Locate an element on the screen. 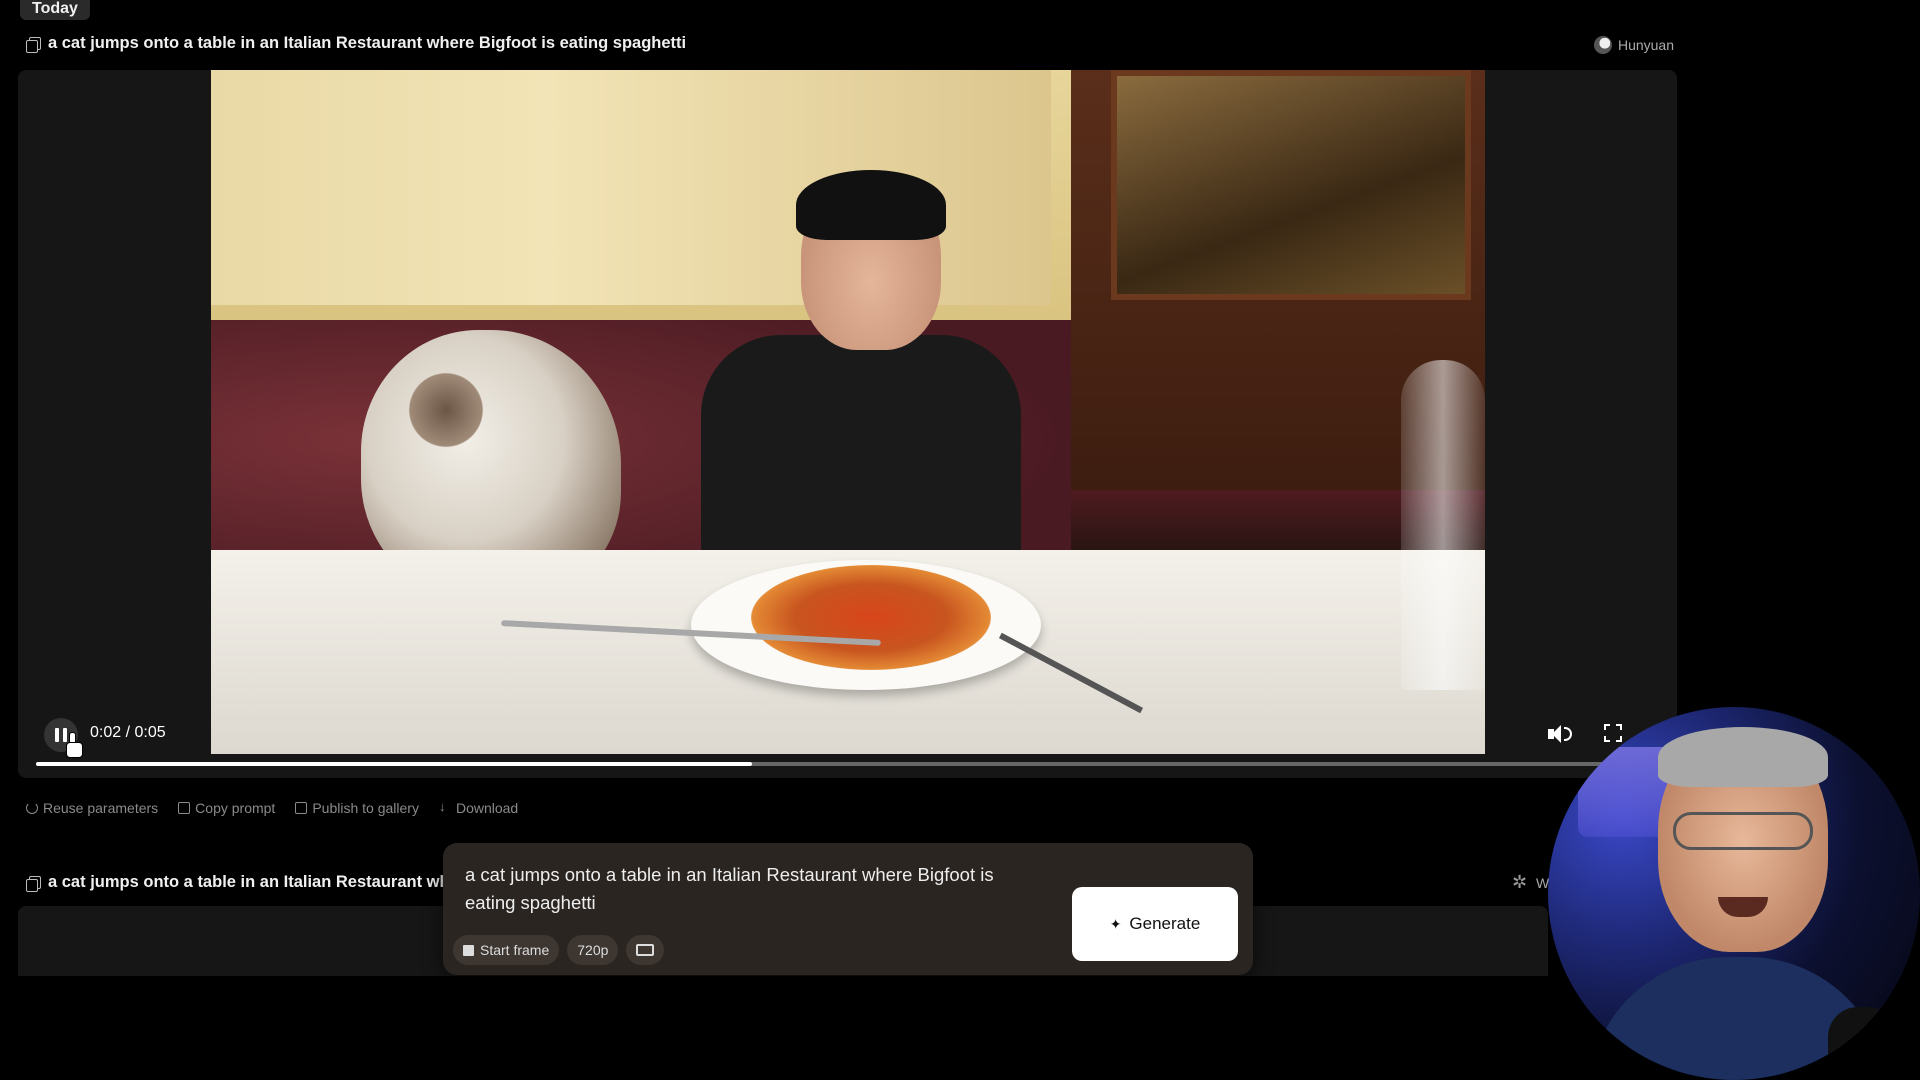  publish-icon is located at coordinates (301, 808).